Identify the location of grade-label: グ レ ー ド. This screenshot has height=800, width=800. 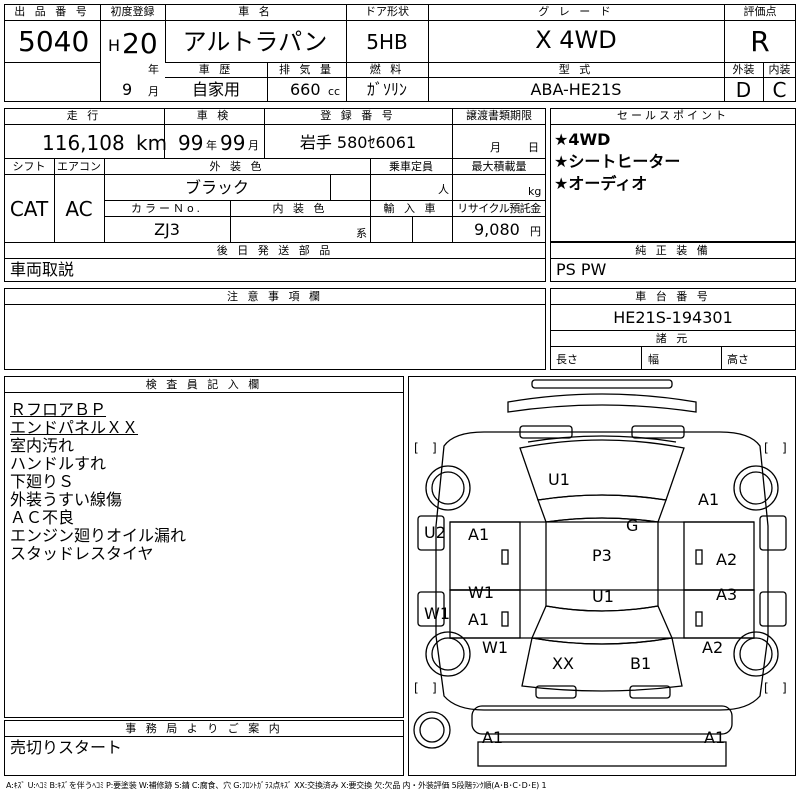
(576, 11).